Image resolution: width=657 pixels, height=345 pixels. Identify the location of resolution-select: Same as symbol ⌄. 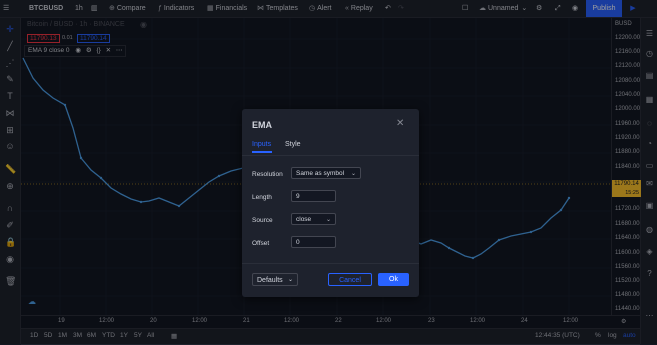
(326, 173).